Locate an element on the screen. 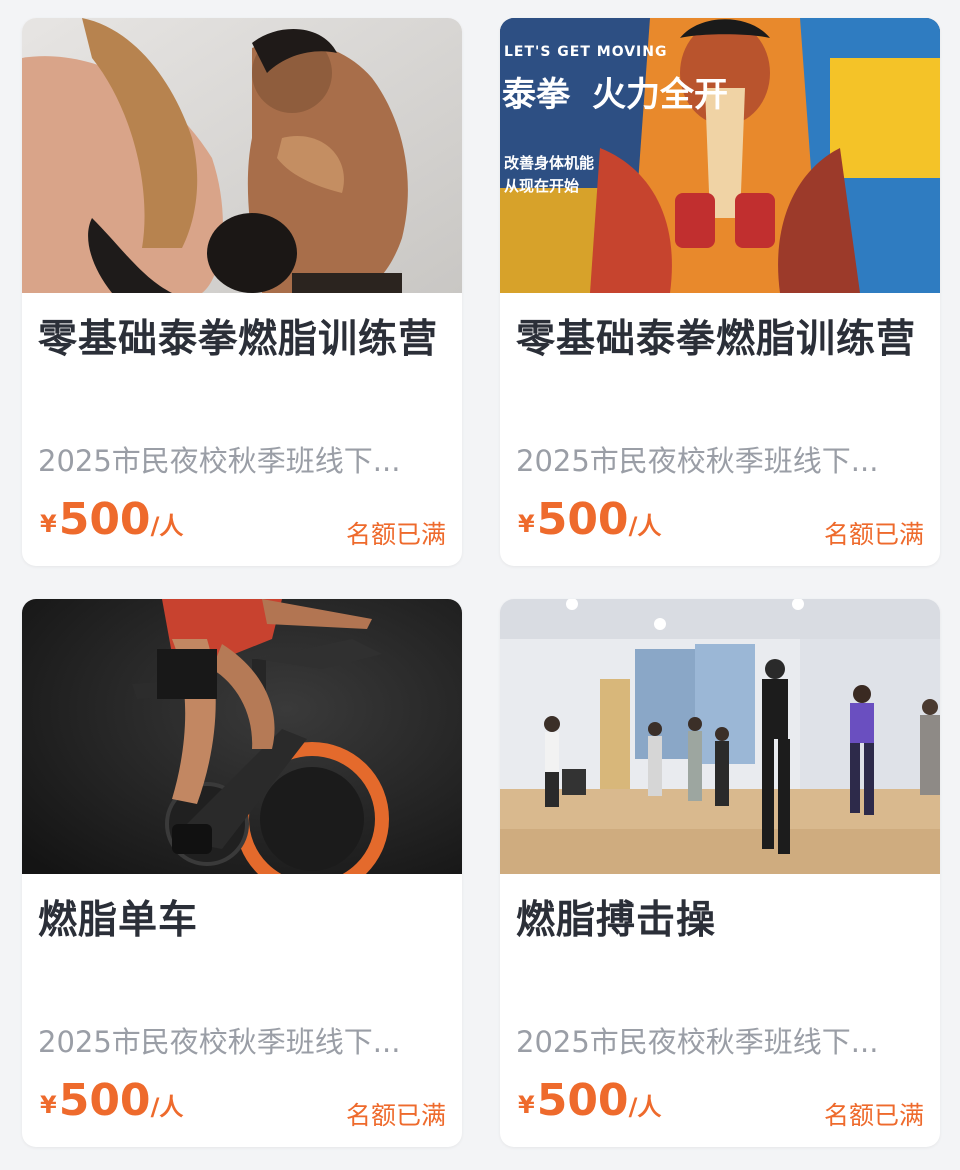  course-title: 燃脂搏击操 is located at coordinates (616, 920).